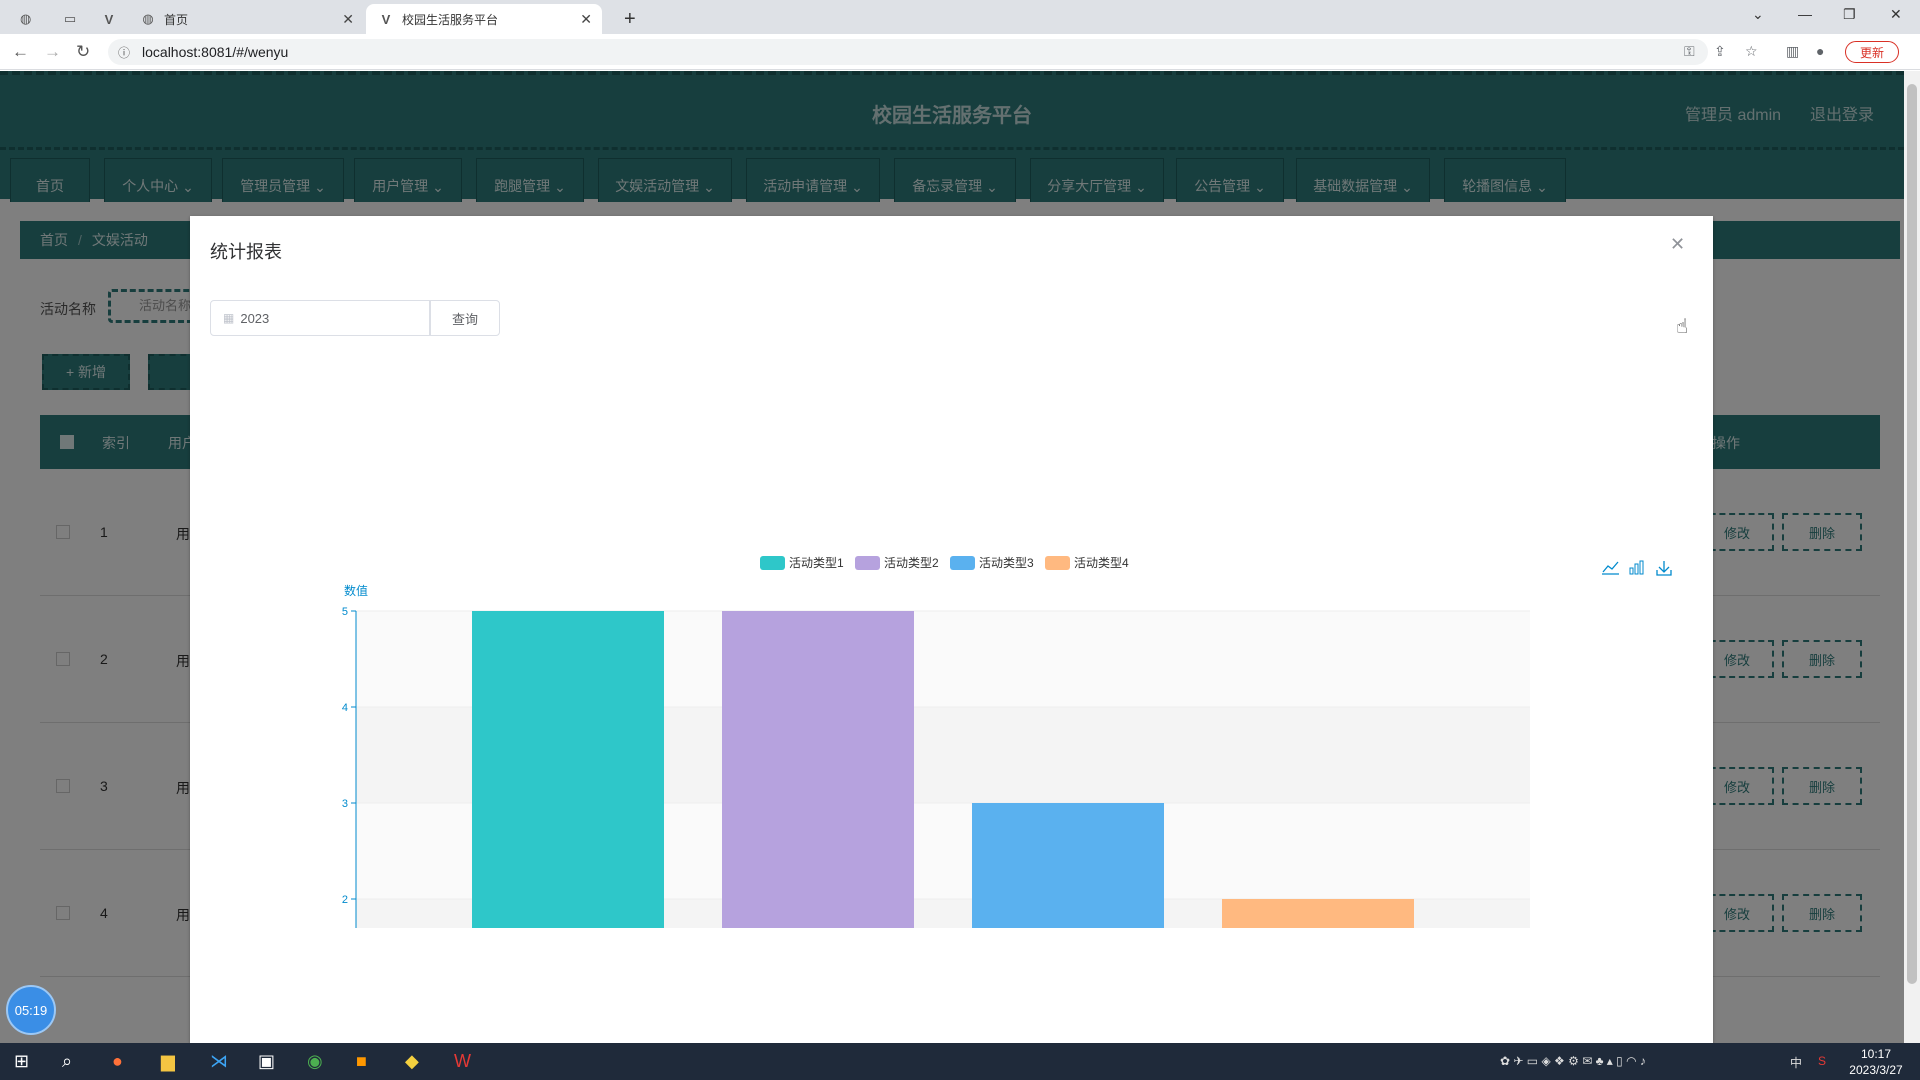  Describe the element at coordinates (1006, 563) in the screenshot. I see `legend-label: 活动类型3` at that location.